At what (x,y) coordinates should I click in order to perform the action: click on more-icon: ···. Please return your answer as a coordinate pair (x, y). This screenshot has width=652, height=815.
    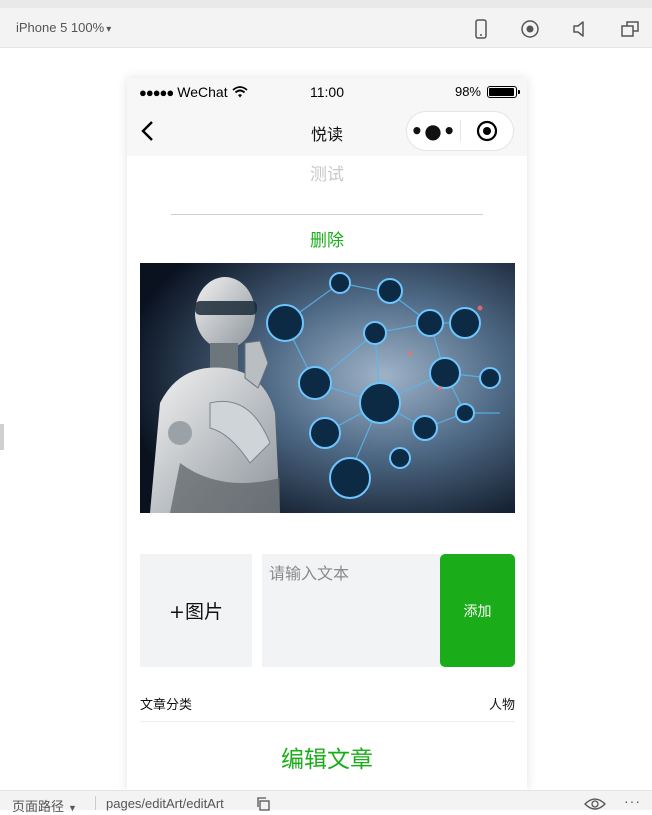
    Looking at the image, I should click on (632, 801).